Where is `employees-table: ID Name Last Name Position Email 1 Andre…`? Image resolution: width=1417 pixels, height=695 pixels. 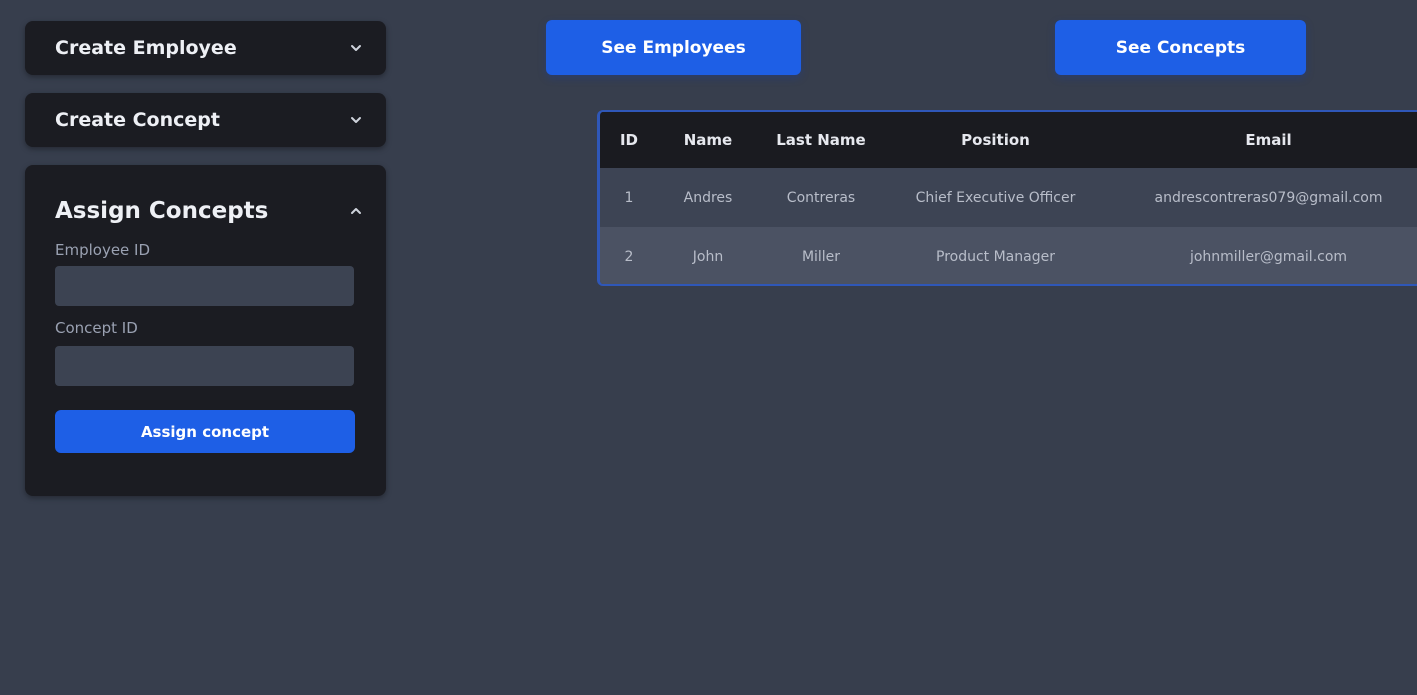 employees-table: ID Name Last Name Position Email 1 Andre… is located at coordinates (1008, 198).